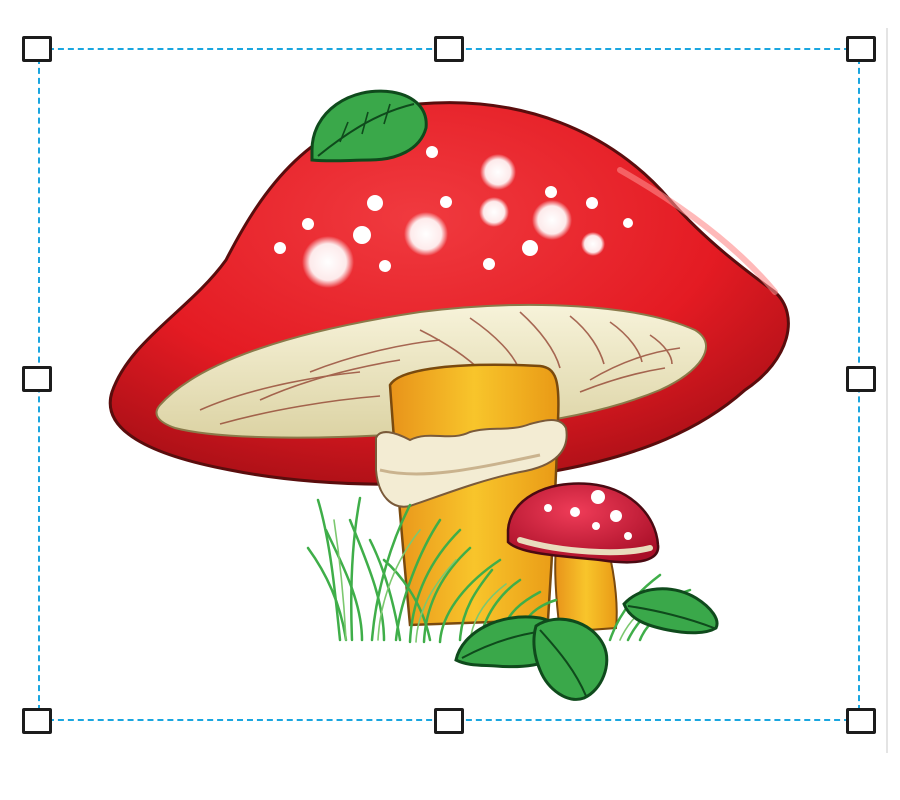  I want to click on resize-handle-bottom-left, so click(37, 721).